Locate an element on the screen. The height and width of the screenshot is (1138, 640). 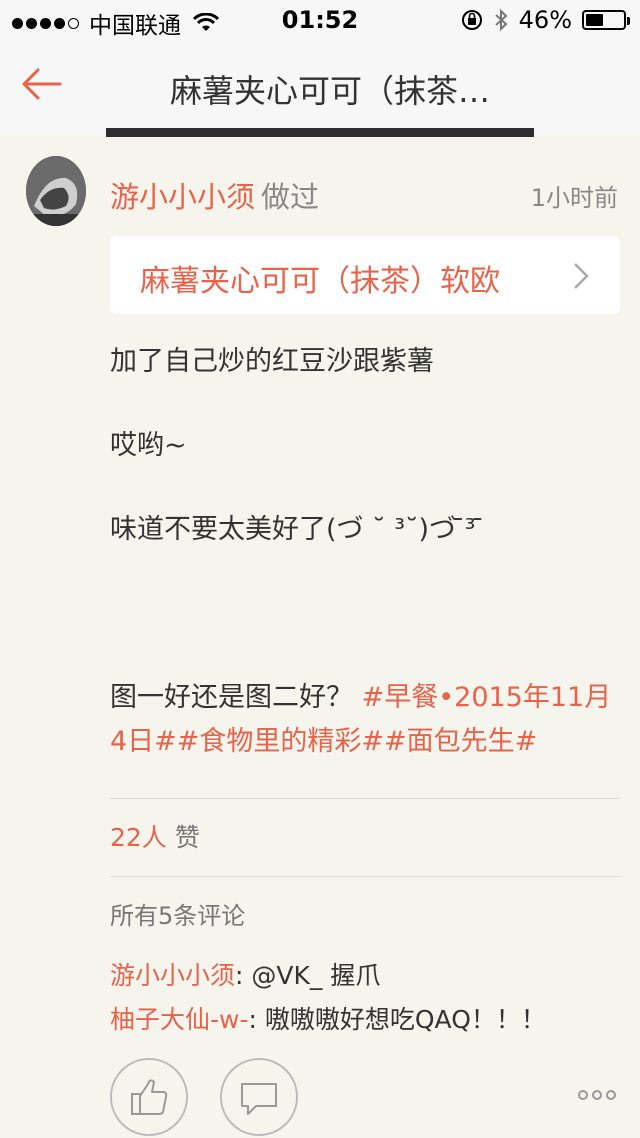
comment-item: 游小小小须: @VK_ 握爪 is located at coordinates (245, 974).